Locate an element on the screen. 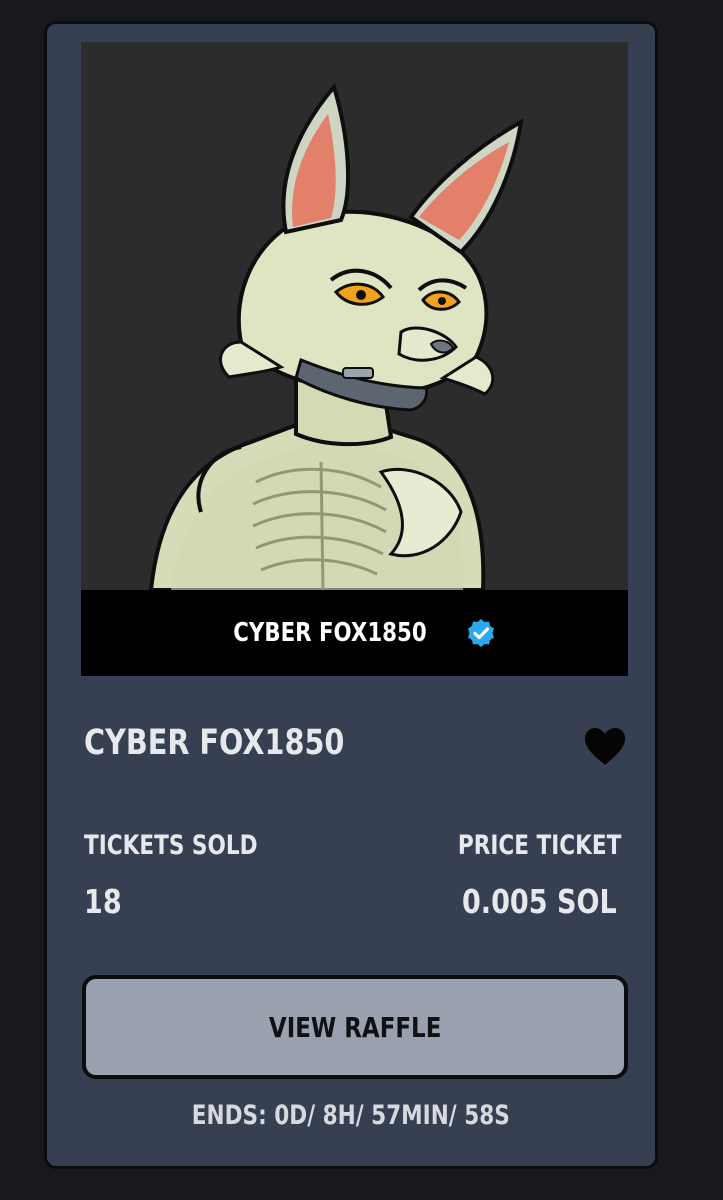  nft-title: CYBER FOX1850 is located at coordinates (214, 743).